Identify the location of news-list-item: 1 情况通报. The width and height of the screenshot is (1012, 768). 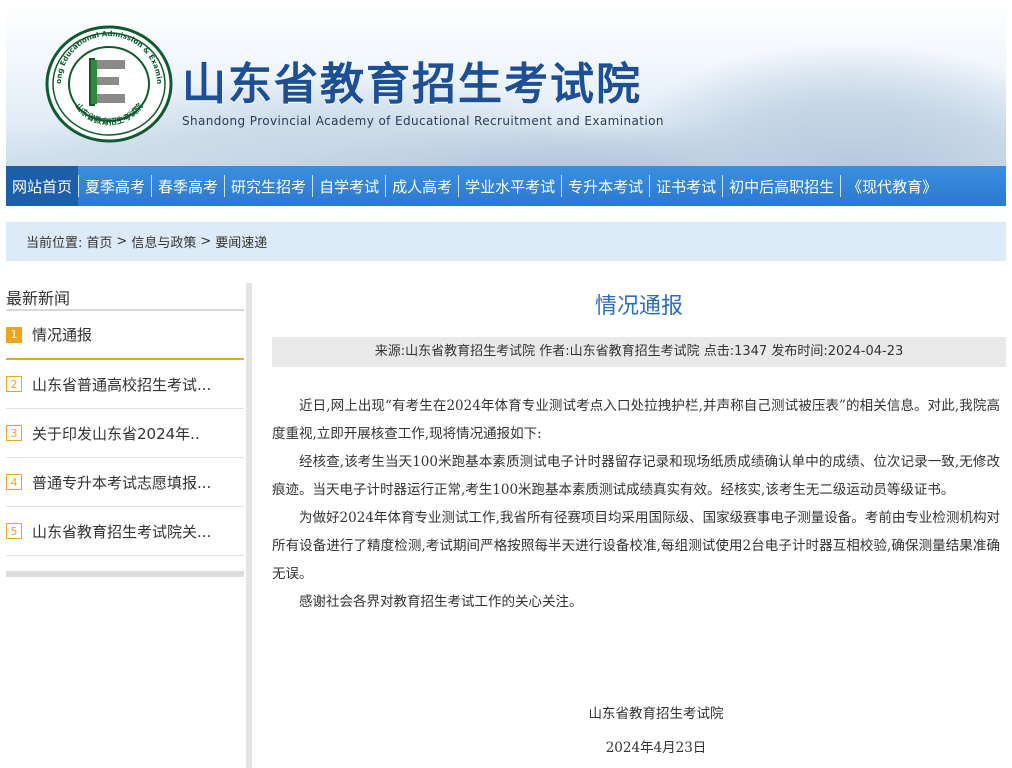
(125, 335).